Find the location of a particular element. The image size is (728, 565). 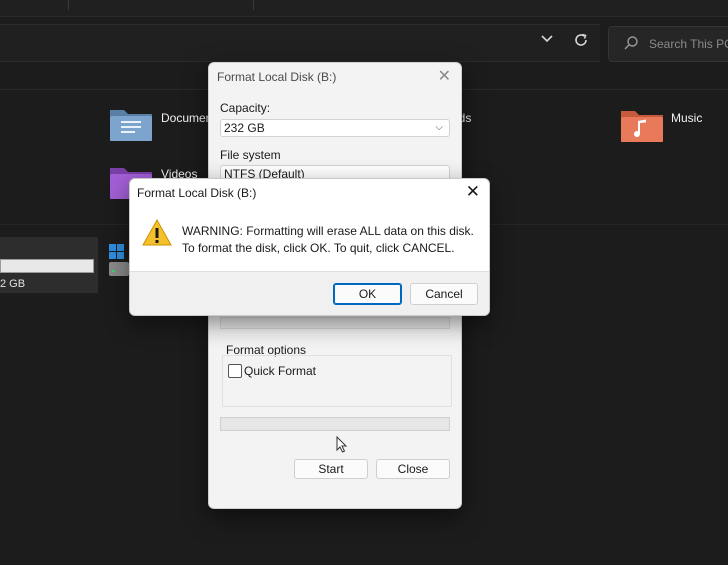

chevron-down-icon: ⌵ is located at coordinates (439, 127).